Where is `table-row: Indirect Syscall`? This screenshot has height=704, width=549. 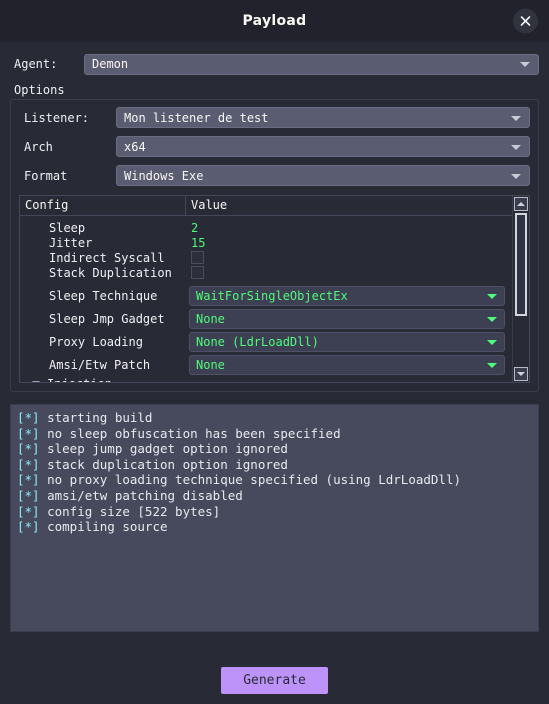 table-row: Indirect Syscall is located at coordinates (266, 257).